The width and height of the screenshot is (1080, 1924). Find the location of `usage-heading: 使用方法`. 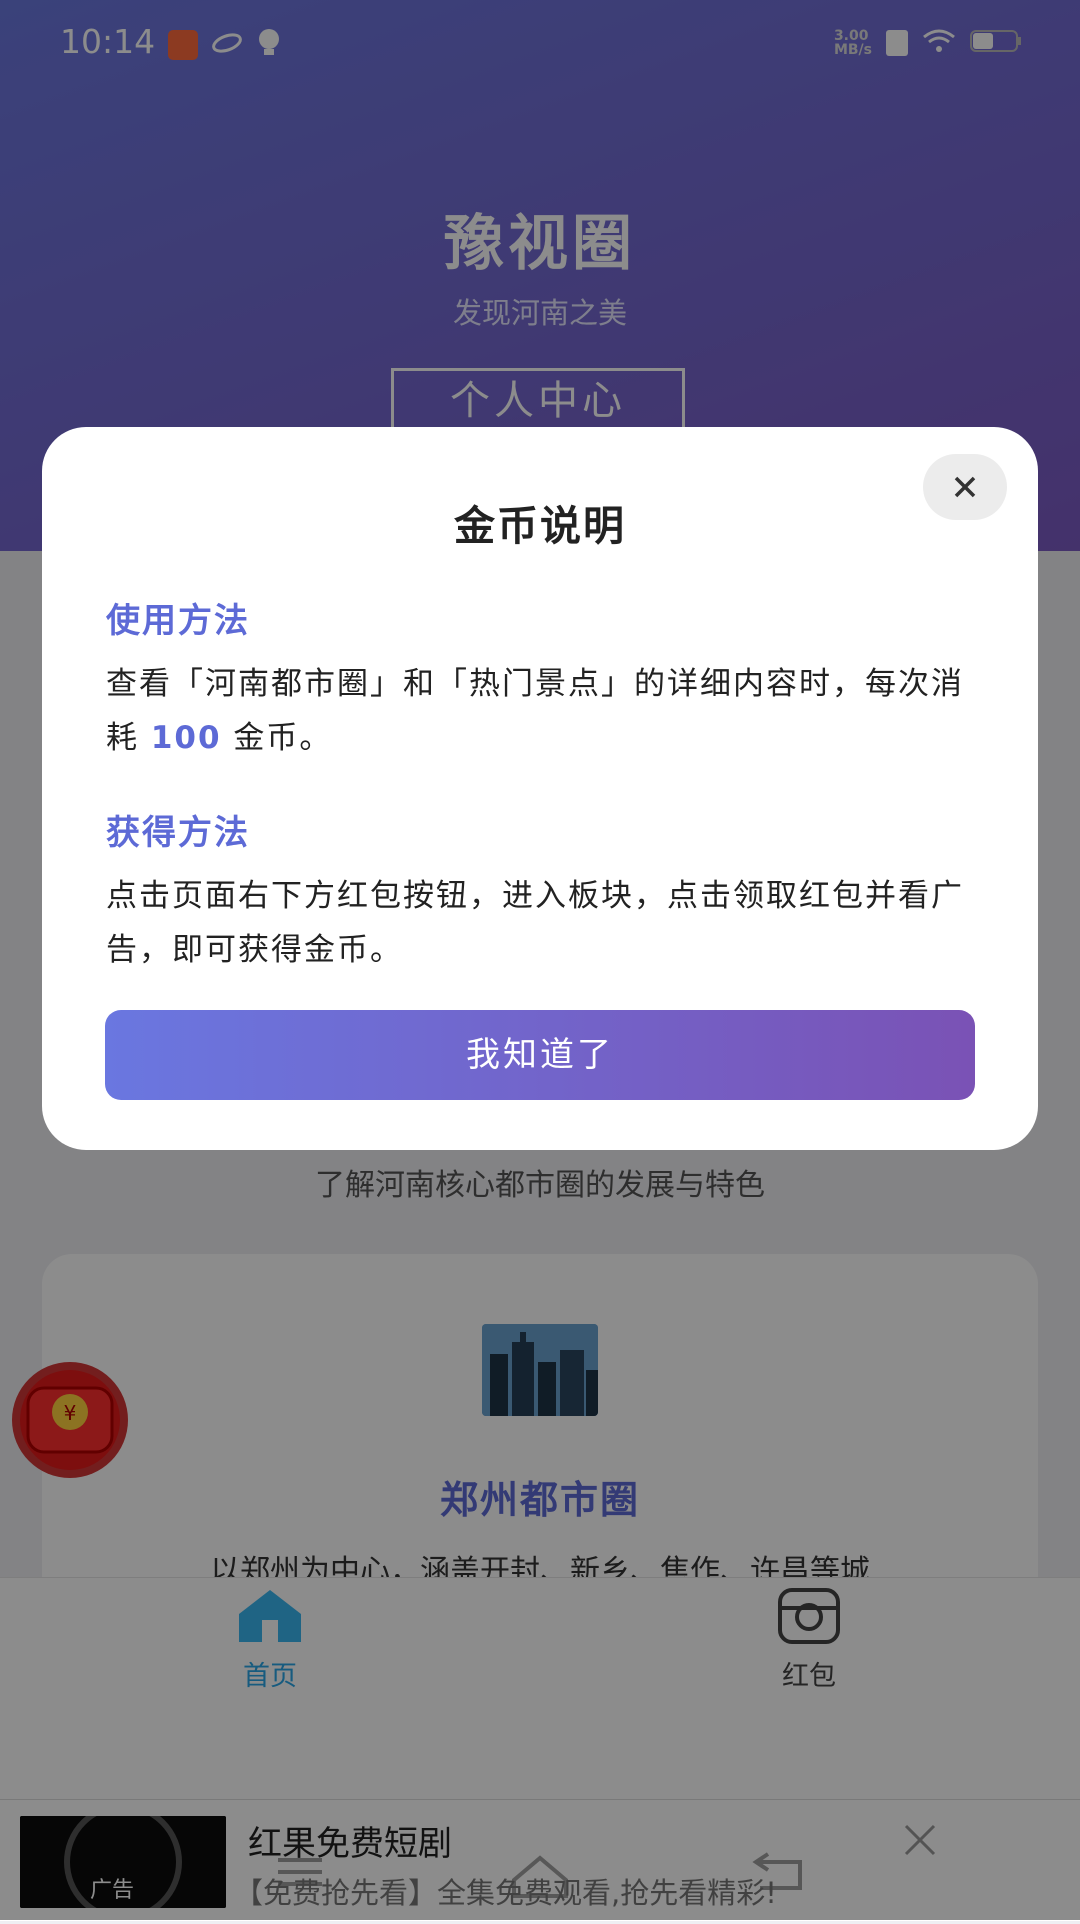

usage-heading: 使用方法 is located at coordinates (178, 621).